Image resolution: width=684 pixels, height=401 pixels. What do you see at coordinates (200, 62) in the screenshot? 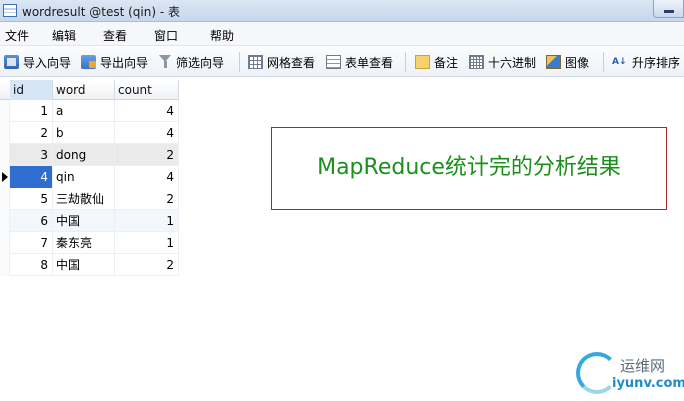
I see `filter-wizard-label: 筛选向导` at bounding box center [200, 62].